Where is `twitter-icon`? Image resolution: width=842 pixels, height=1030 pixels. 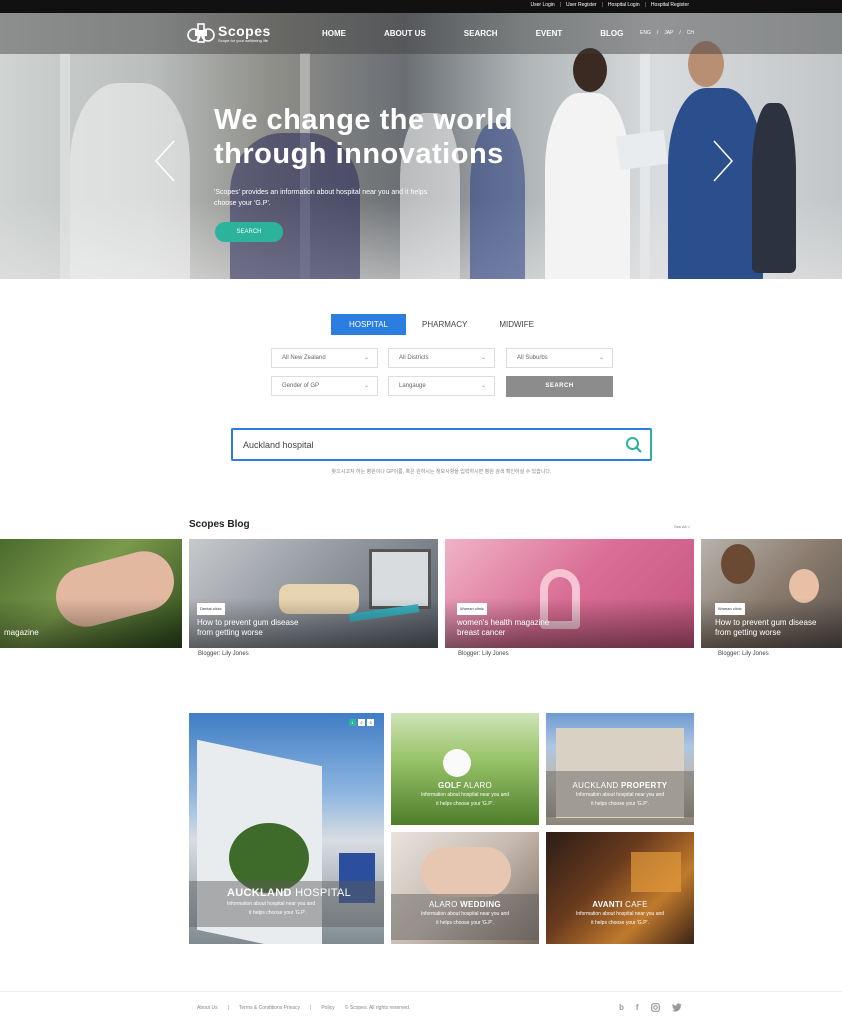
twitter-icon is located at coordinates (676, 1008).